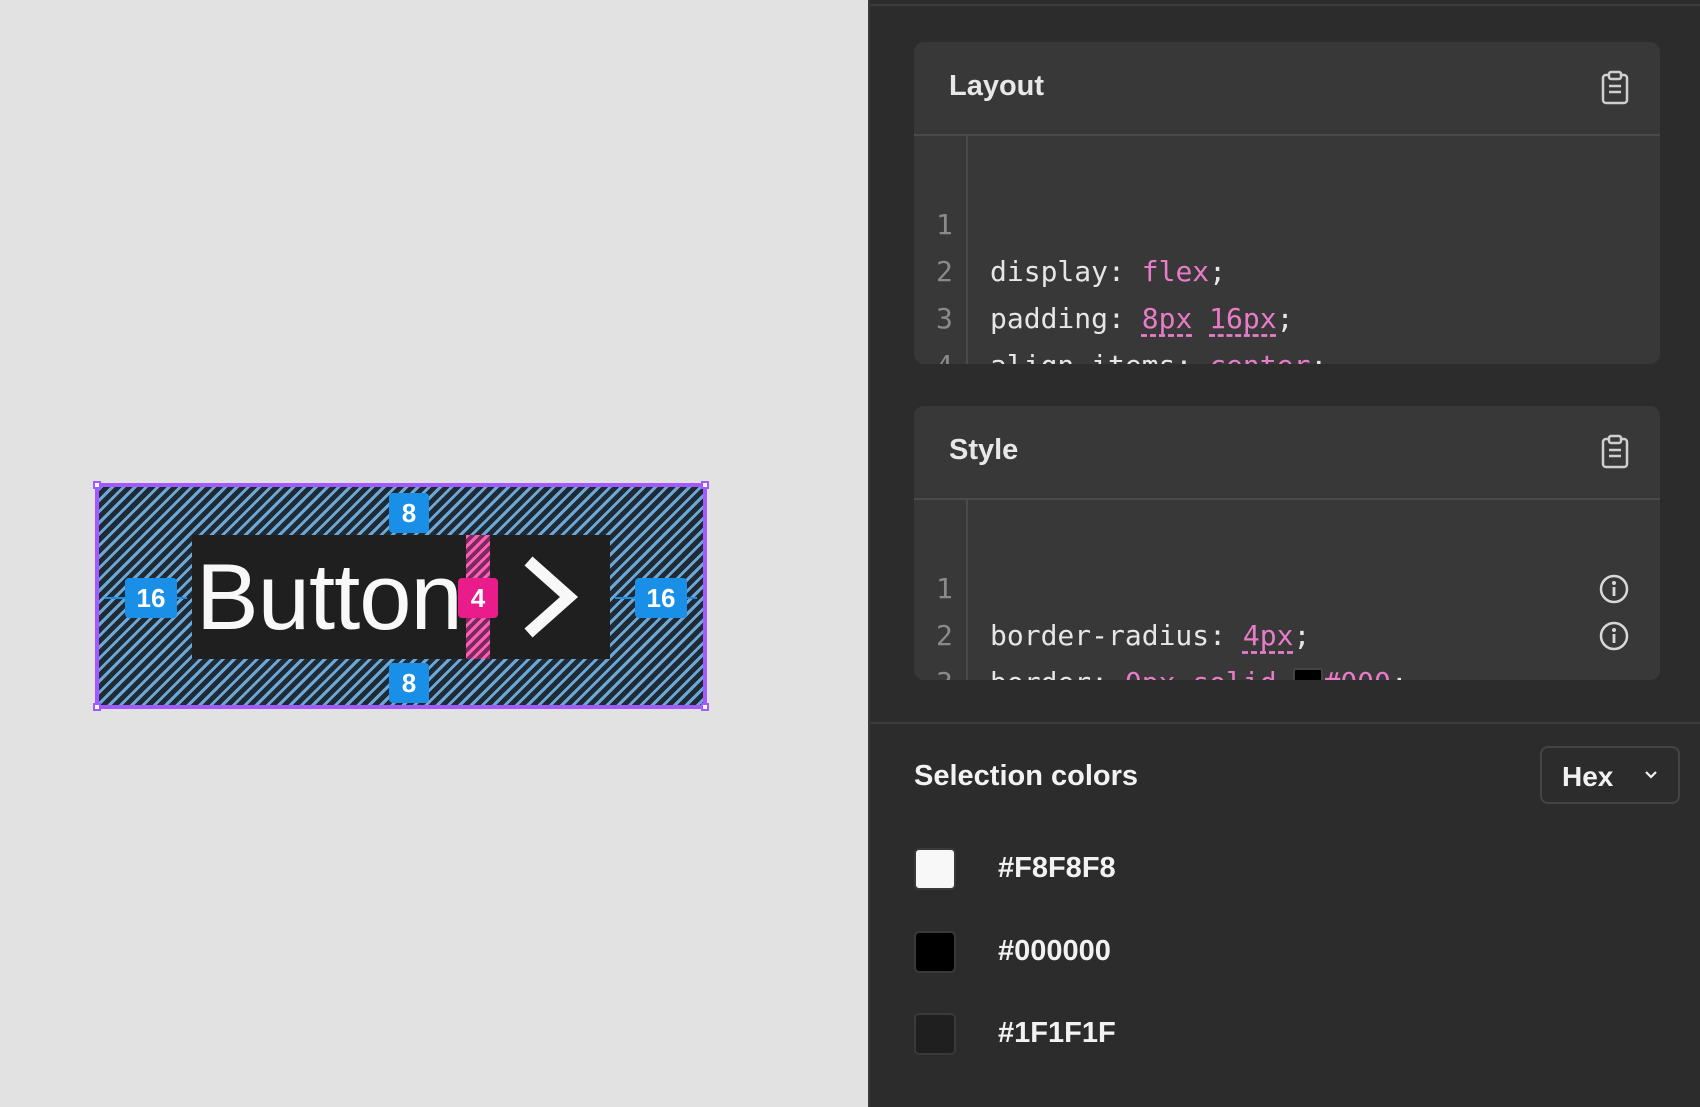  What do you see at coordinates (984, 450) in the screenshot?
I see `style-title: Style` at bounding box center [984, 450].